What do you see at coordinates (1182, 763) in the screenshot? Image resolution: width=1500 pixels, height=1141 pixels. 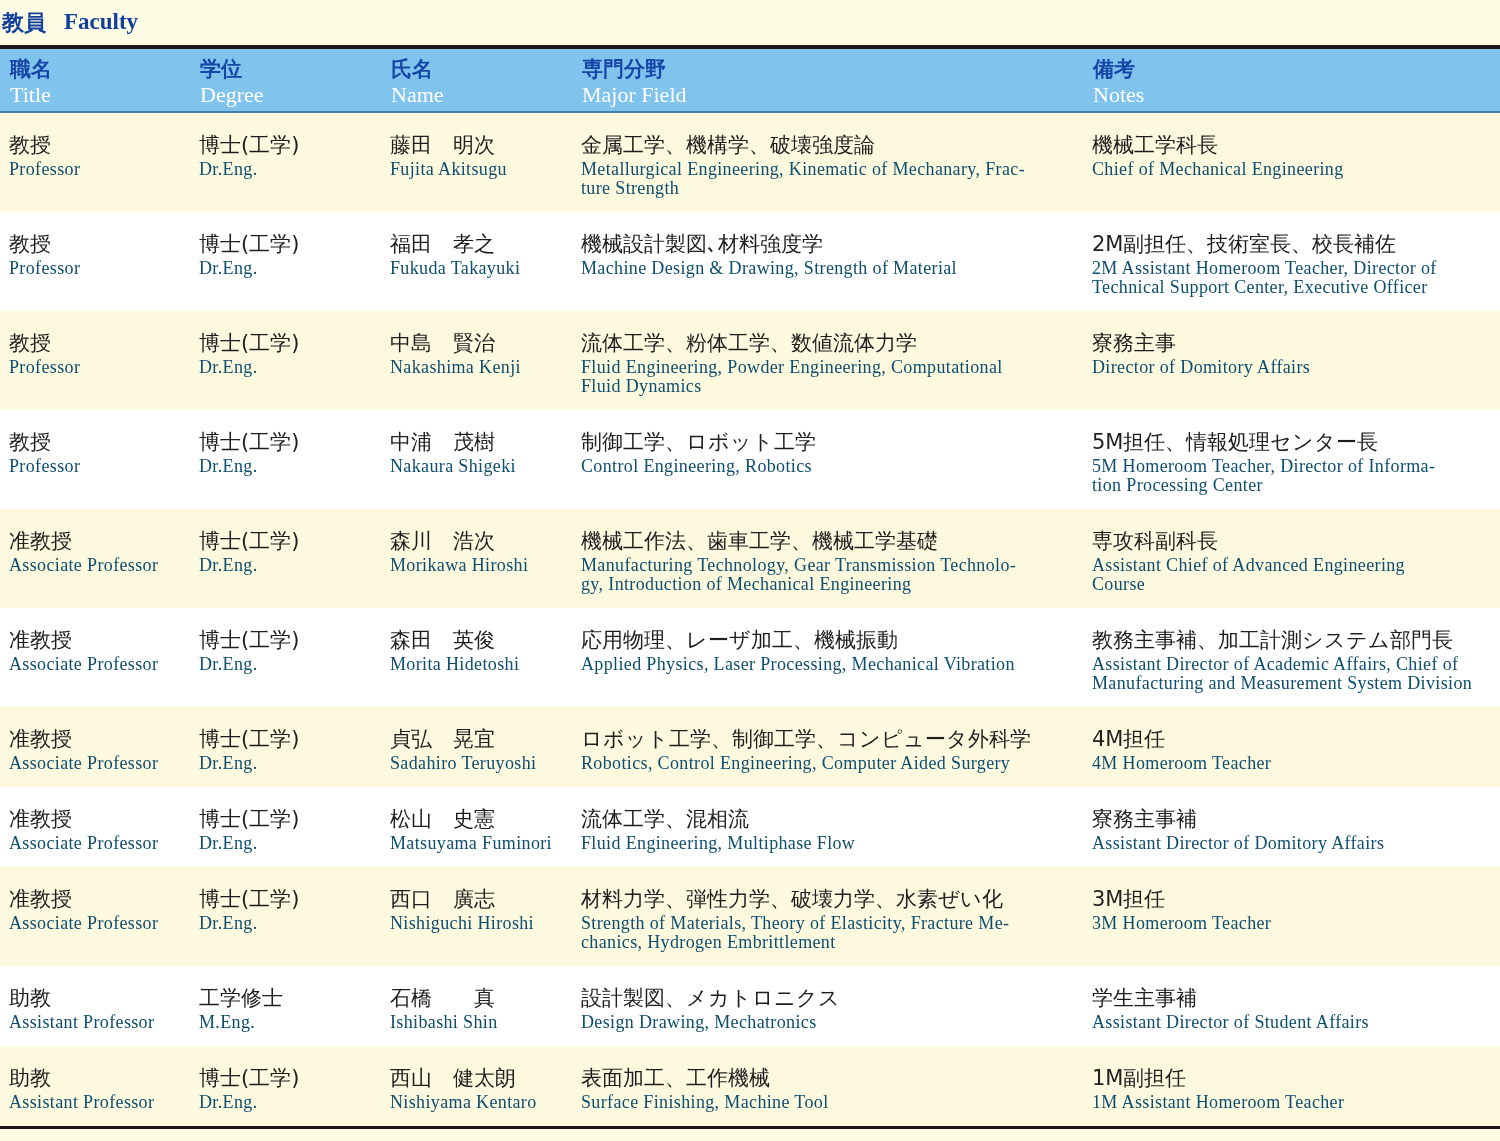 I see `cell-text: 4M Homeroom Teacher` at bounding box center [1182, 763].